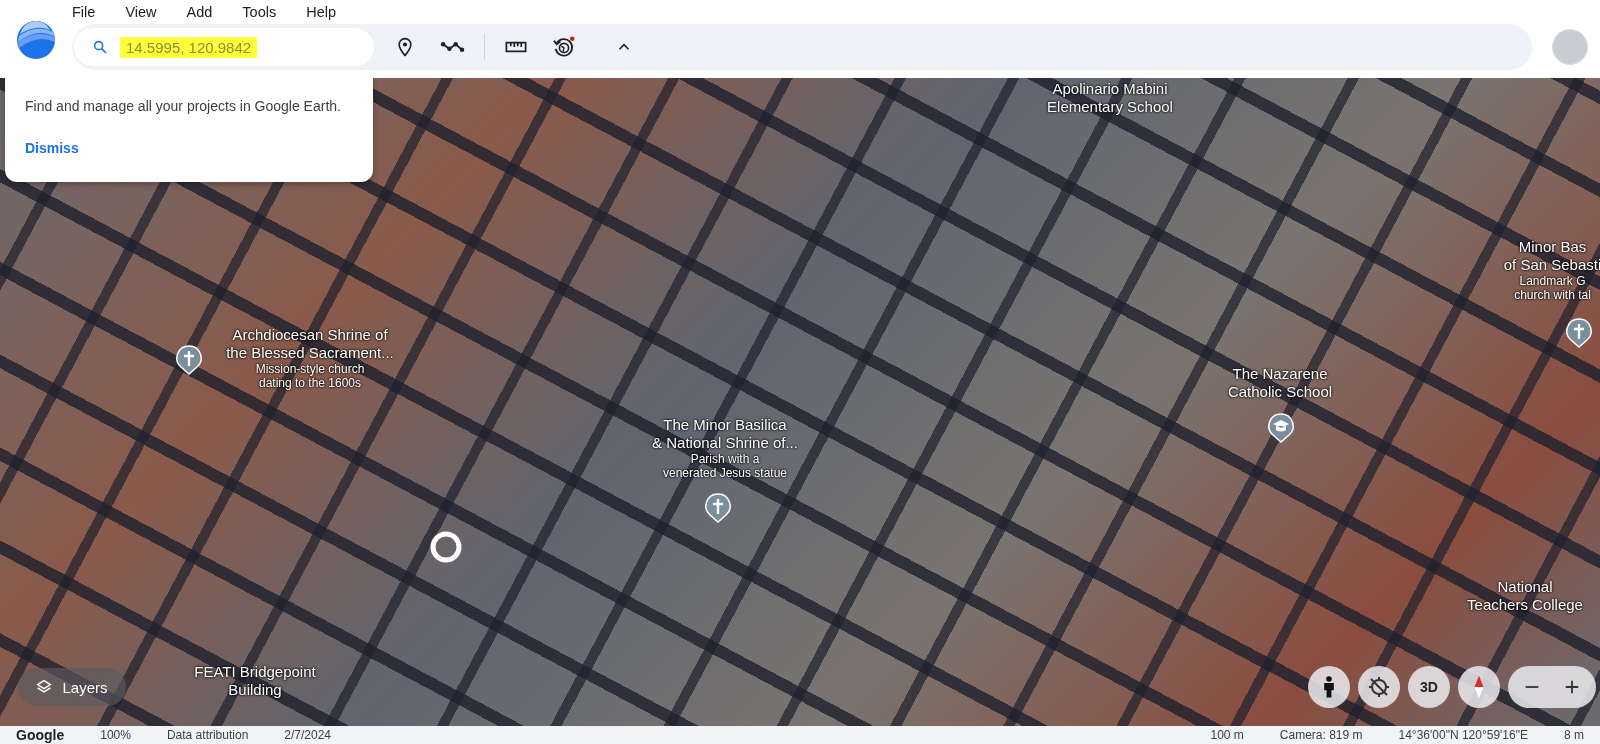  What do you see at coordinates (189, 47) in the screenshot?
I see `search-value: 14.5995, 120.9842` at bounding box center [189, 47].